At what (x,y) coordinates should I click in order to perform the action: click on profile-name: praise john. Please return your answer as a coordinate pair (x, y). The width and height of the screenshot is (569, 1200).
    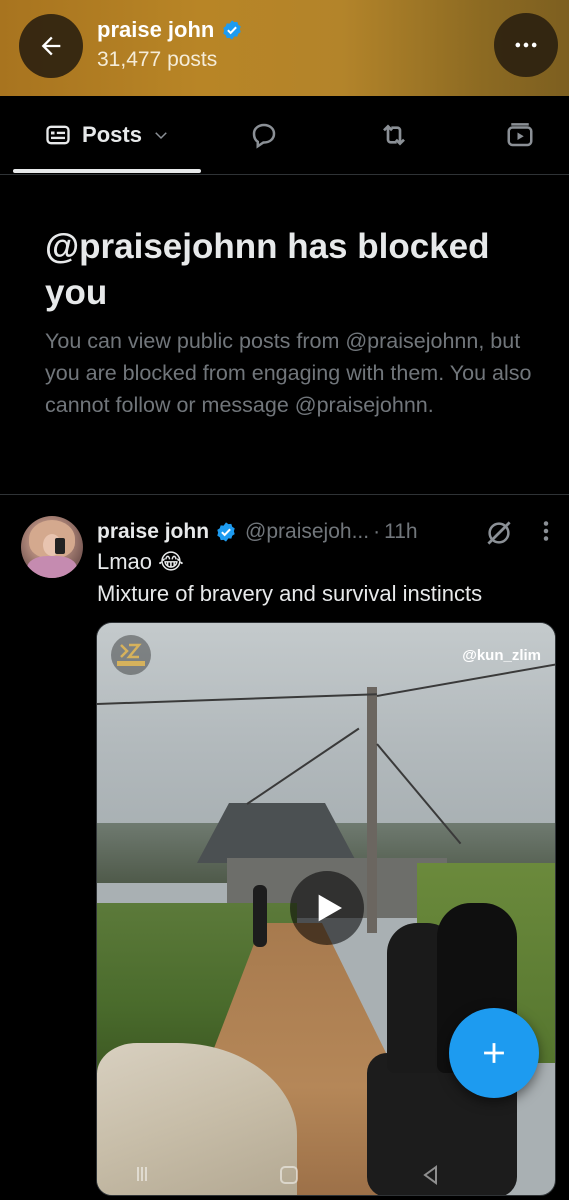
    Looking at the image, I should click on (156, 29).